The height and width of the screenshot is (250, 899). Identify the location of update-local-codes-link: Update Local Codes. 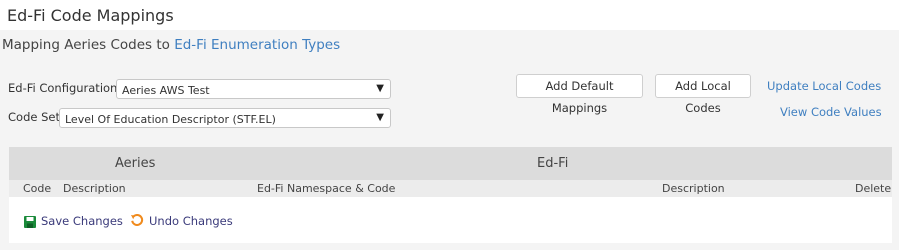
(824, 86).